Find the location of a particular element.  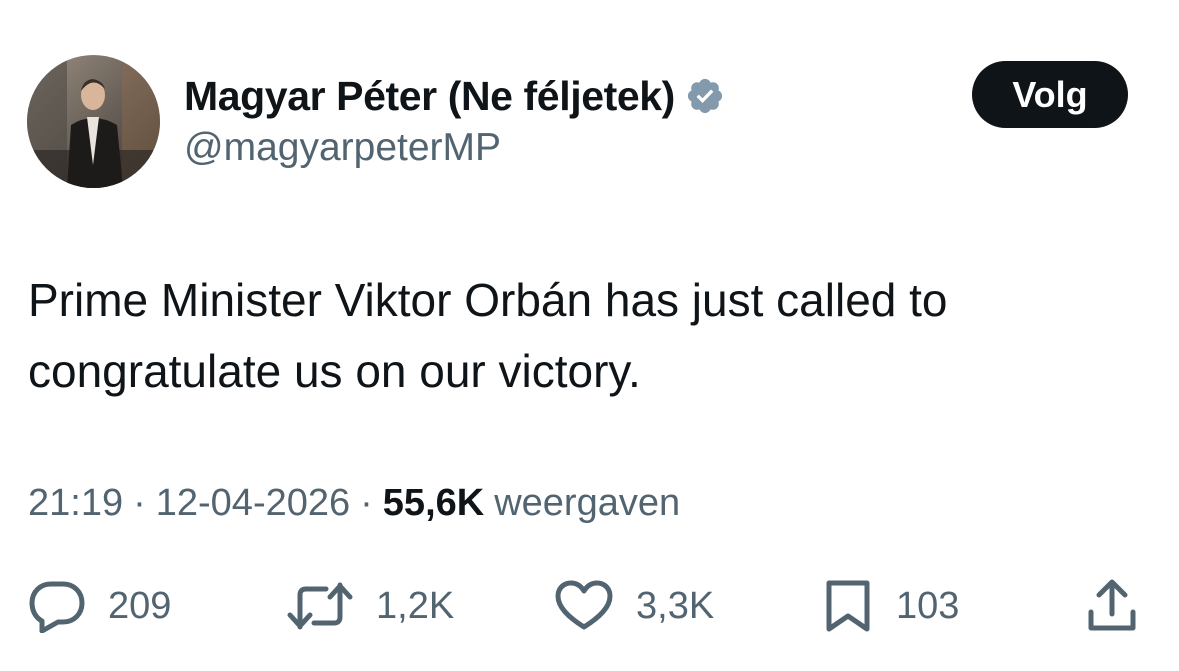

tweet-text-line: congratulate us on our victory. is located at coordinates (334, 371).